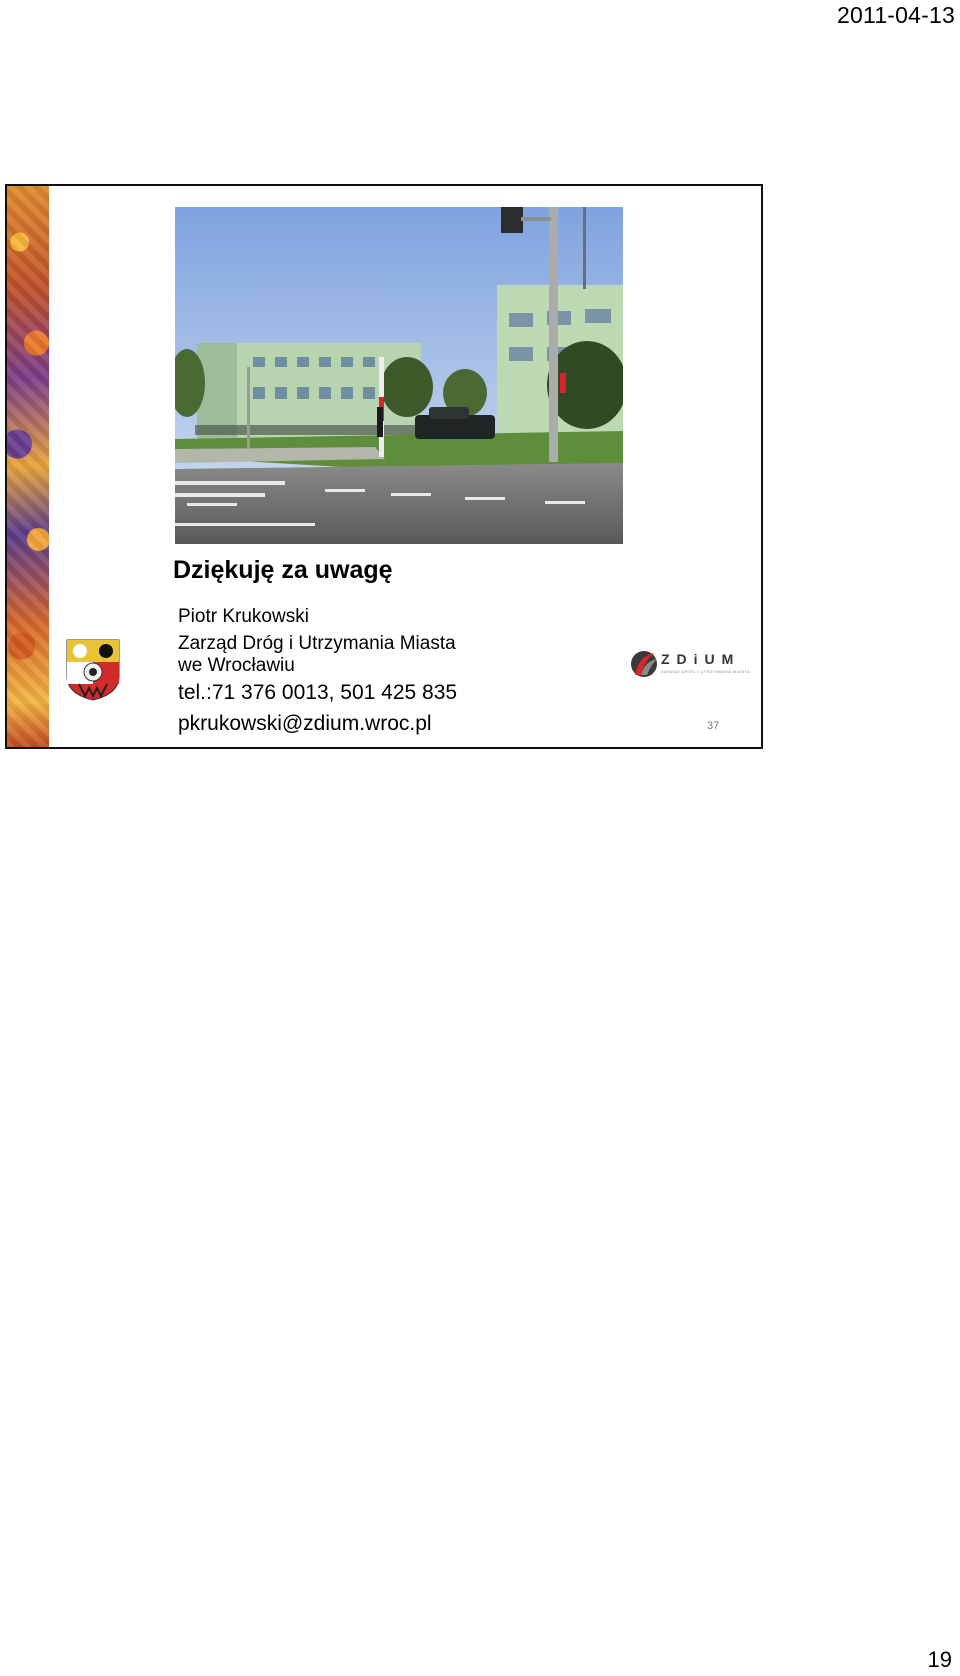 This screenshot has width=960, height=1676. I want to click on contact-organization-city: we Wrocławiu, so click(236, 665).